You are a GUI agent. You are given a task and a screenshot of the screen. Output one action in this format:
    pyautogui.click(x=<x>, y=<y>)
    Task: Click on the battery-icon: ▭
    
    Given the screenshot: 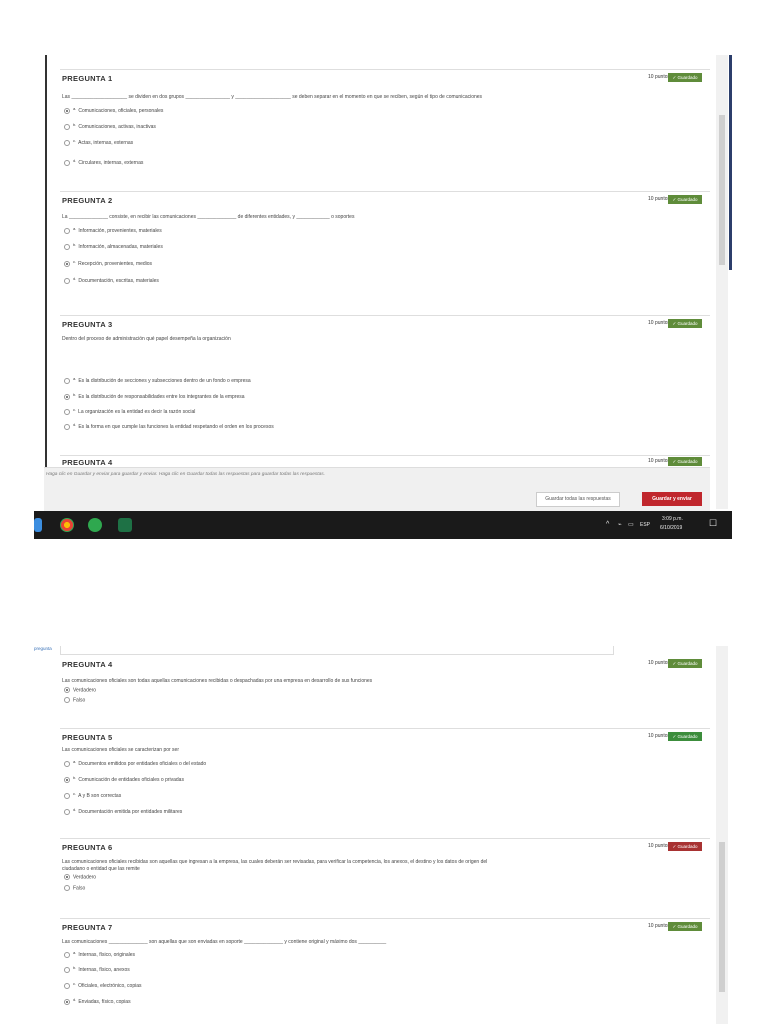 What is the action you would take?
    pyautogui.click(x=631, y=524)
    